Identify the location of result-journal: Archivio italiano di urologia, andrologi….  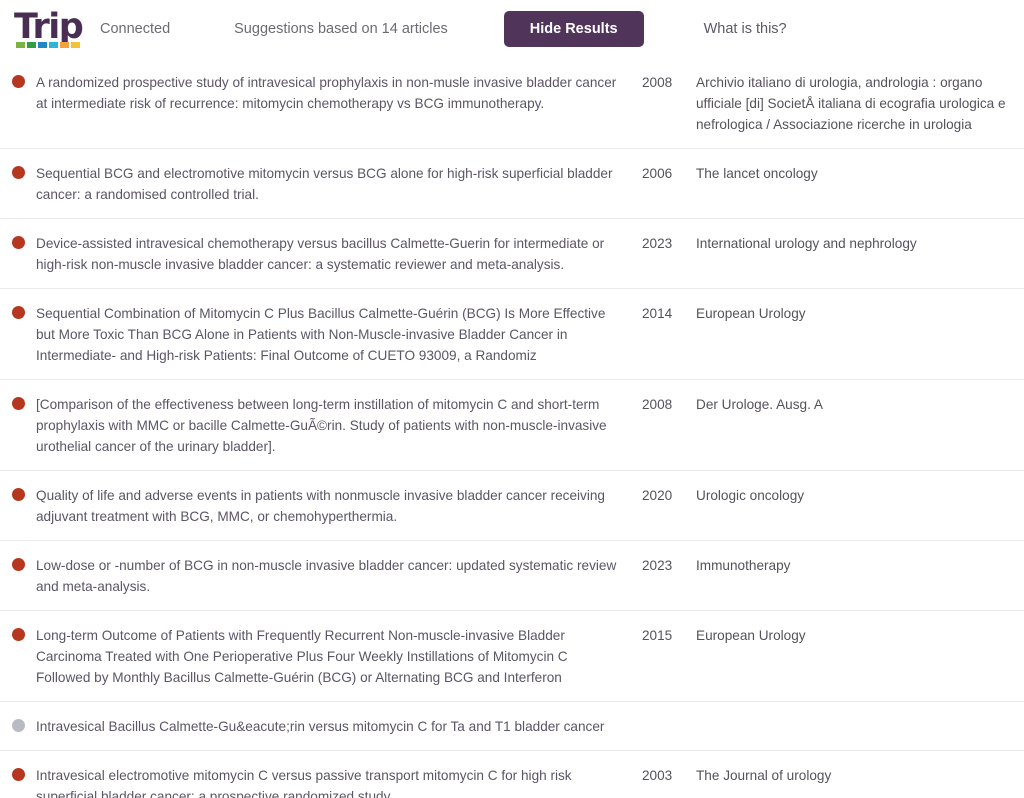
(851, 103).